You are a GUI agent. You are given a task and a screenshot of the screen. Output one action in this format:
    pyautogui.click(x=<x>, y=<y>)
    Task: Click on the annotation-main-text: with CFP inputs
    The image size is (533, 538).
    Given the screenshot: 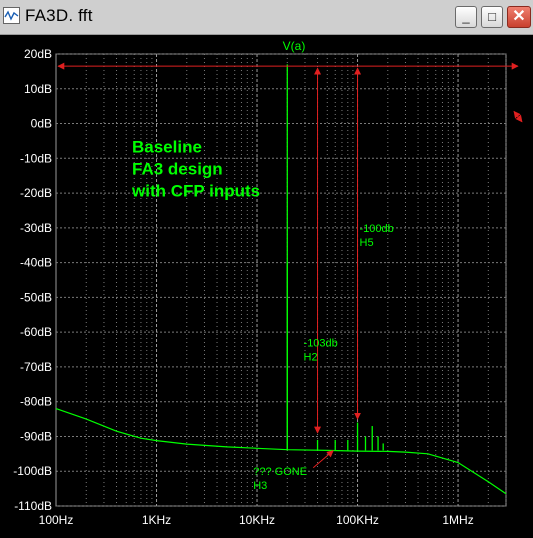 What is the action you would take?
    pyautogui.click(x=195, y=190)
    